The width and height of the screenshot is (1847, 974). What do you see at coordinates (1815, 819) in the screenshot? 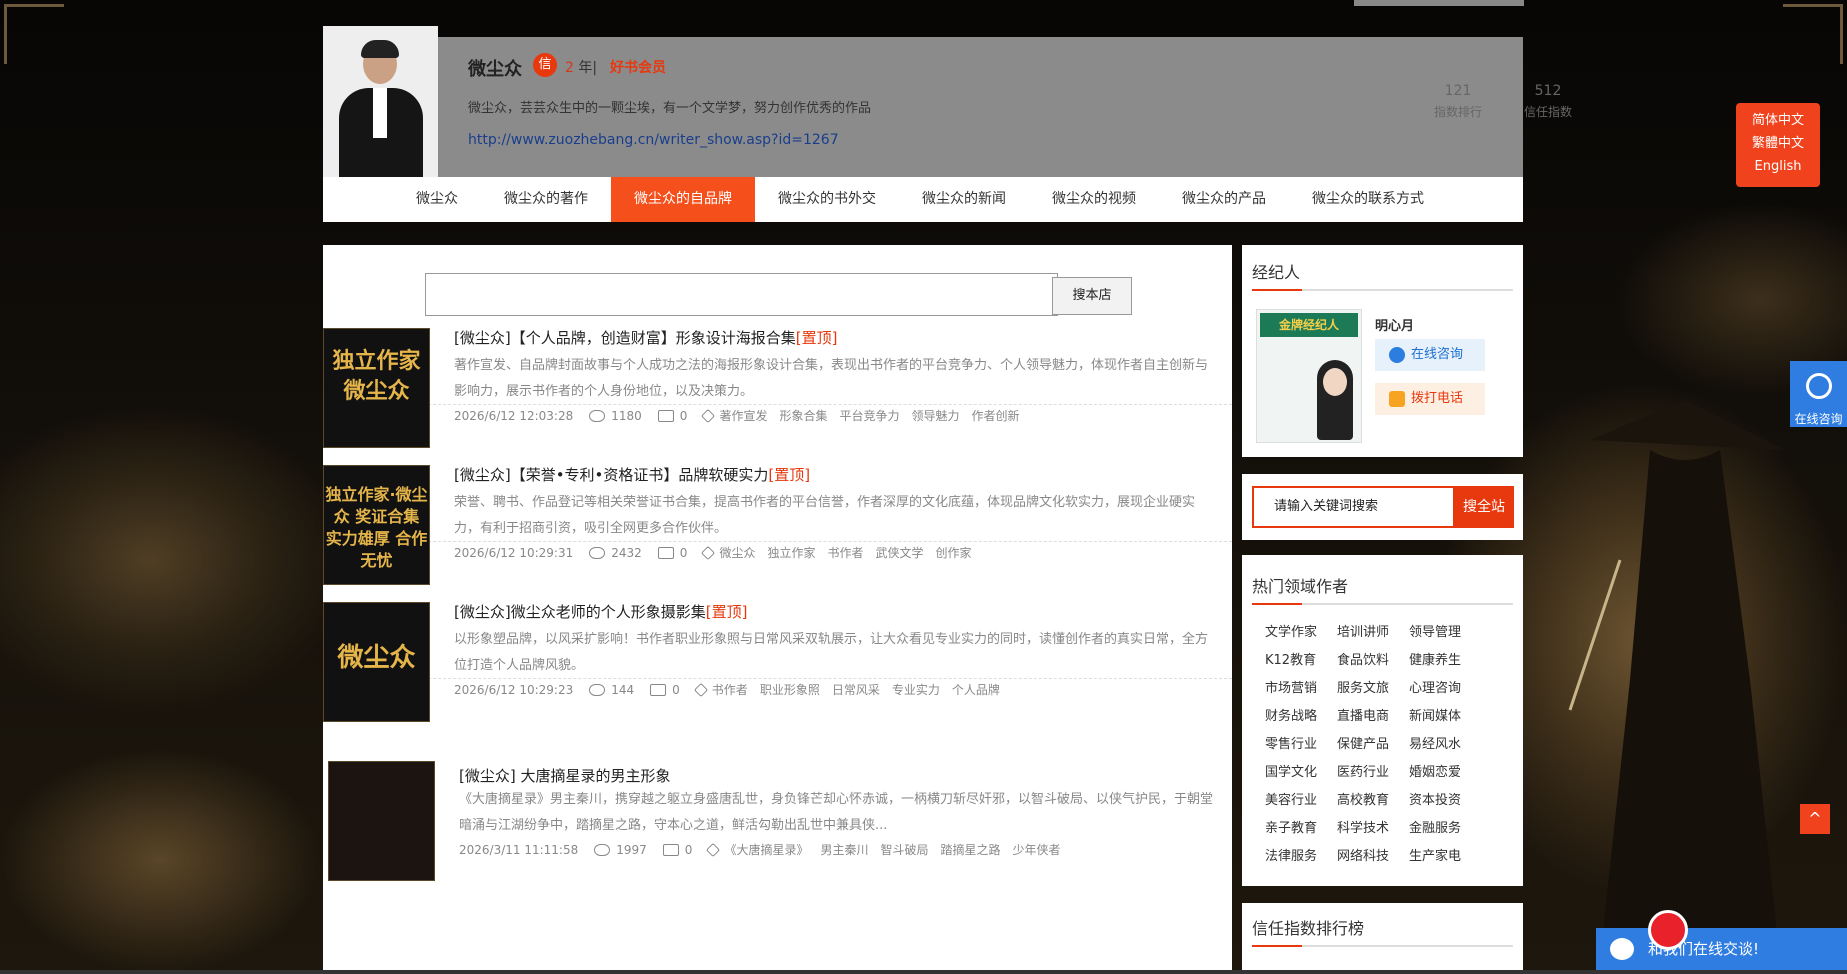
I see `back-to-top-button: ^` at bounding box center [1815, 819].